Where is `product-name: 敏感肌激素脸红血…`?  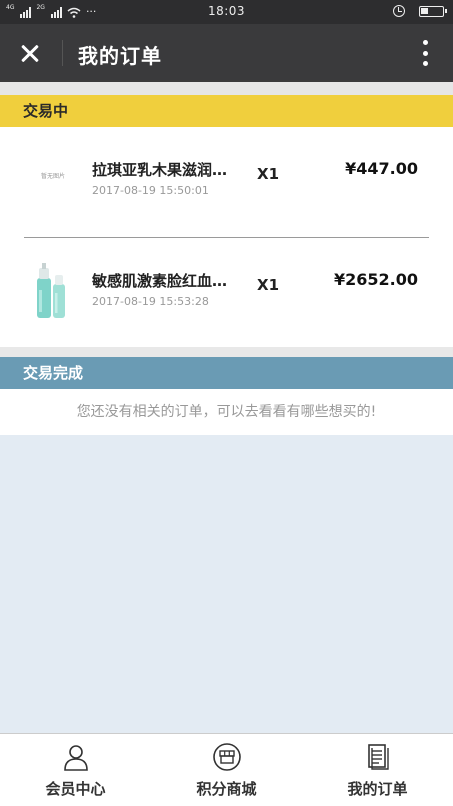 product-name: 敏感肌激素脸红血… is located at coordinates (160, 281).